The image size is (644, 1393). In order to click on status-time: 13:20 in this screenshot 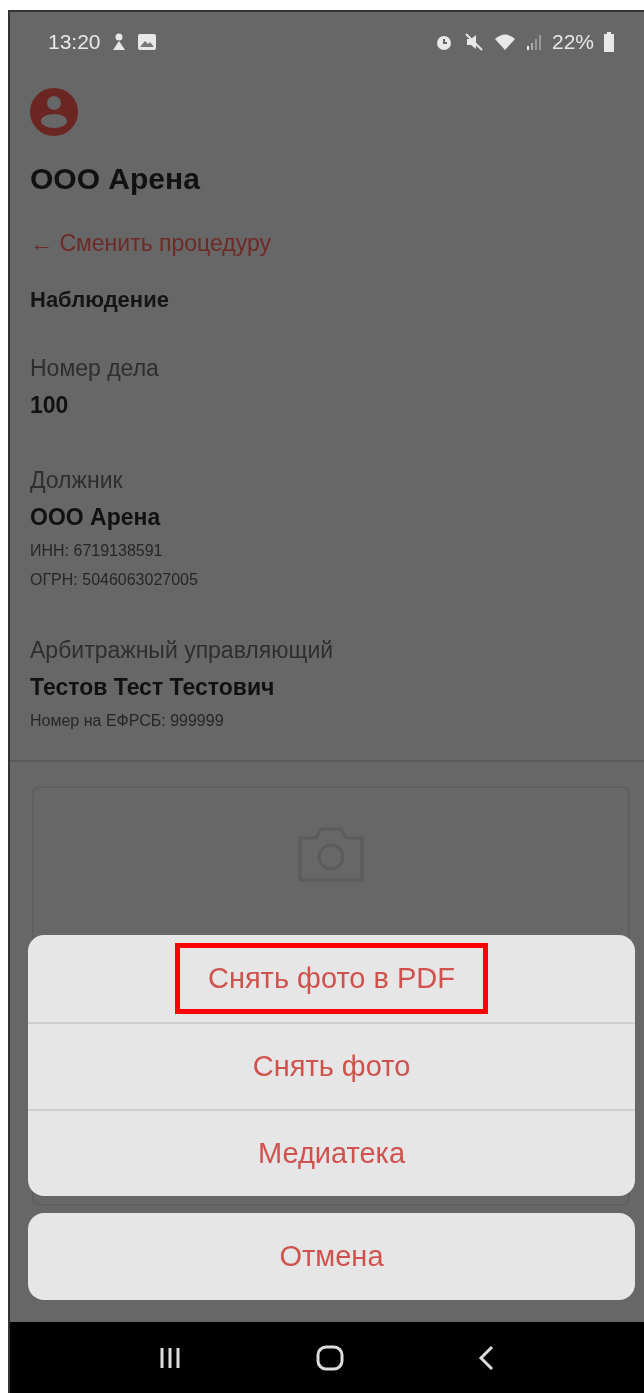, I will do `click(74, 42)`.